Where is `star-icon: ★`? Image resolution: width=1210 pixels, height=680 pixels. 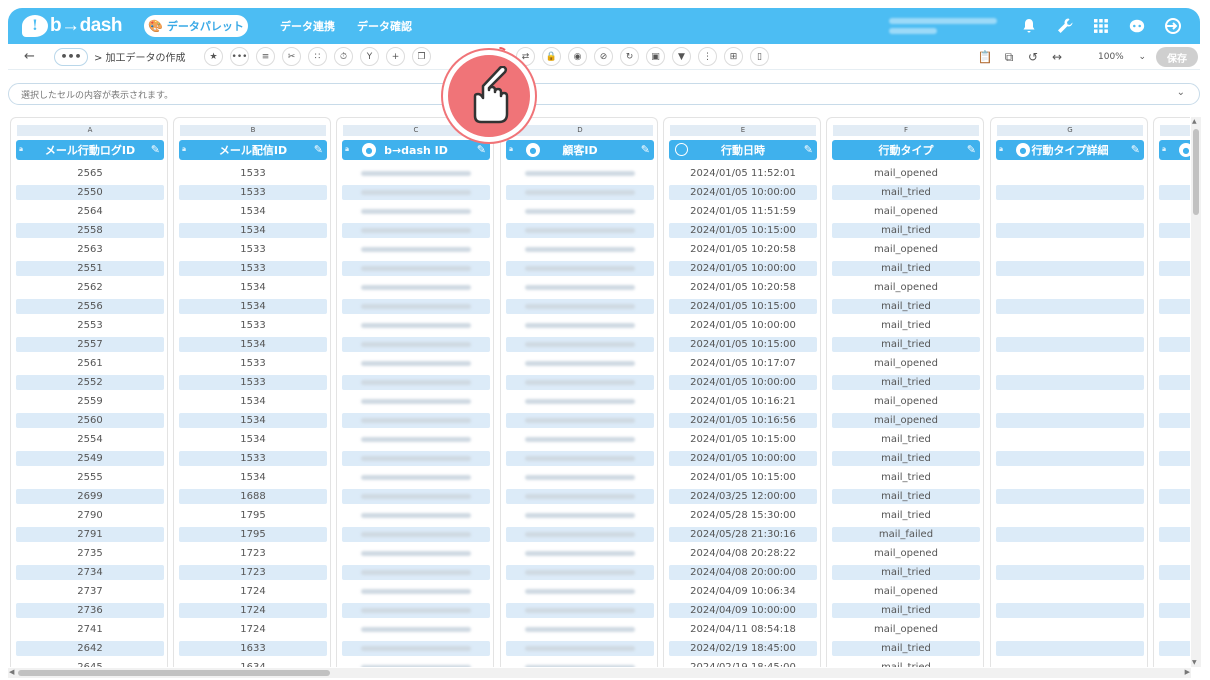
star-icon: ★ is located at coordinates (213, 56).